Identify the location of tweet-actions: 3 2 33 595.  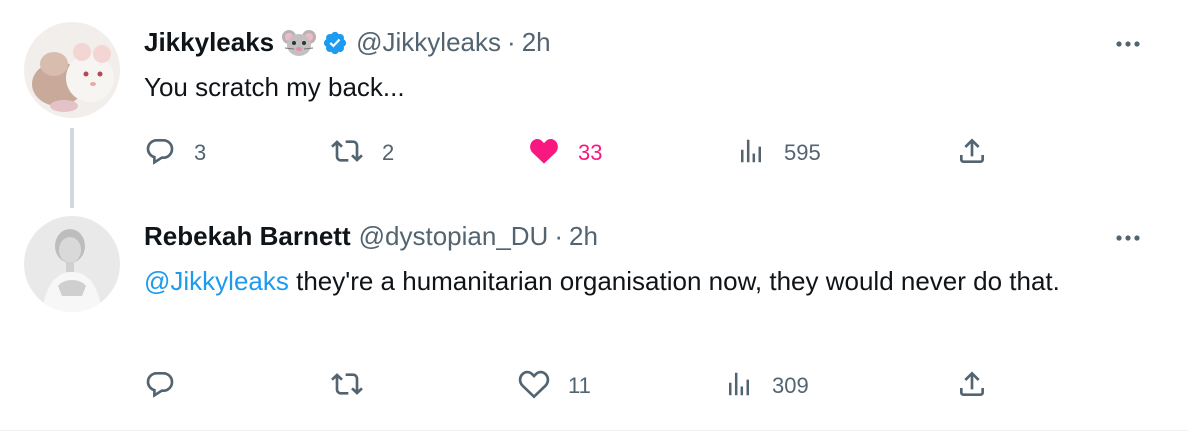
(574, 153).